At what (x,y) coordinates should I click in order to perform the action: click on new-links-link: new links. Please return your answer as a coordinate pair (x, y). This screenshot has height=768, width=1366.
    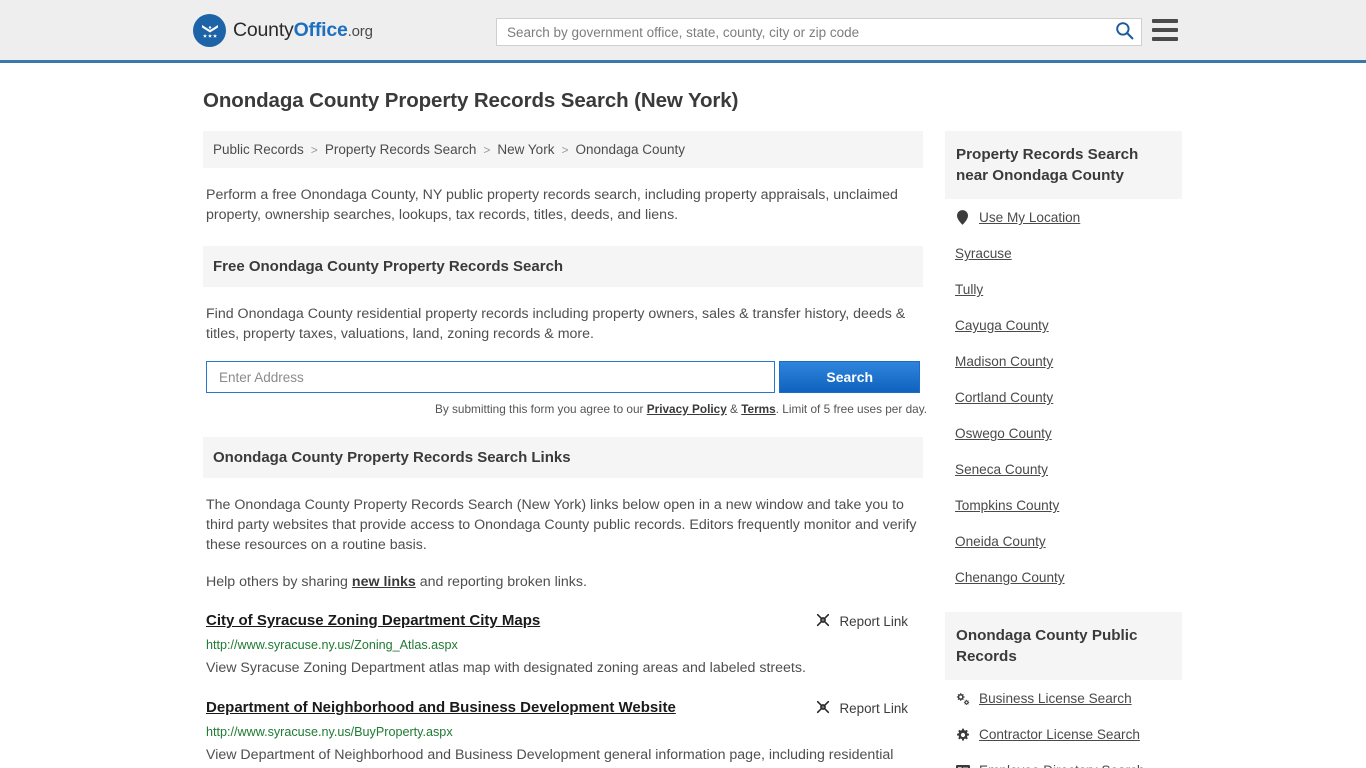
    Looking at the image, I should click on (384, 582).